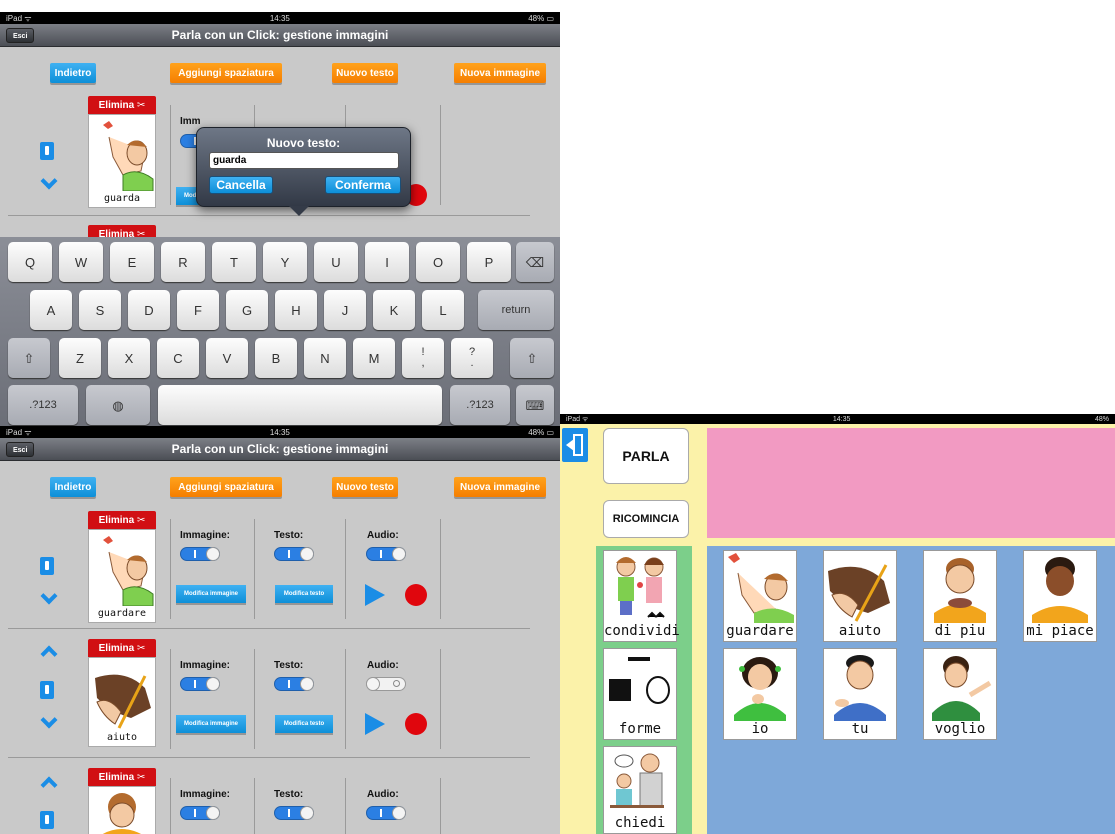 This screenshot has height=834, width=1115. Describe the element at coordinates (438, 262) in the screenshot. I see `key-o: O` at that location.